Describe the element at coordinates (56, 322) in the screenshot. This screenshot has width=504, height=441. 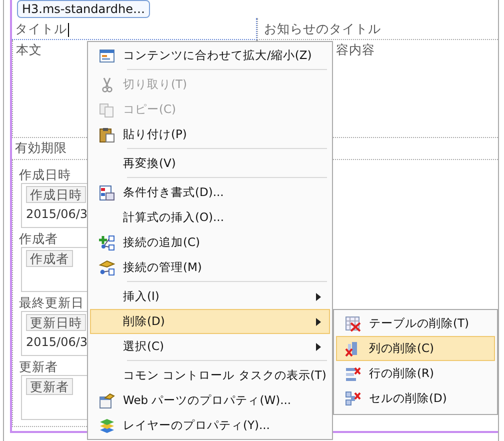
I see `field-header: 更新日時` at that location.